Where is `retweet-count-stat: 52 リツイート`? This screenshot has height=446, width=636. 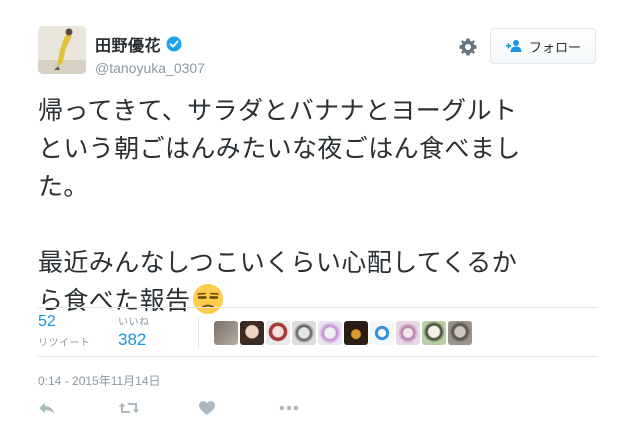 retweet-count-stat: 52 リツイート is located at coordinates (64, 331).